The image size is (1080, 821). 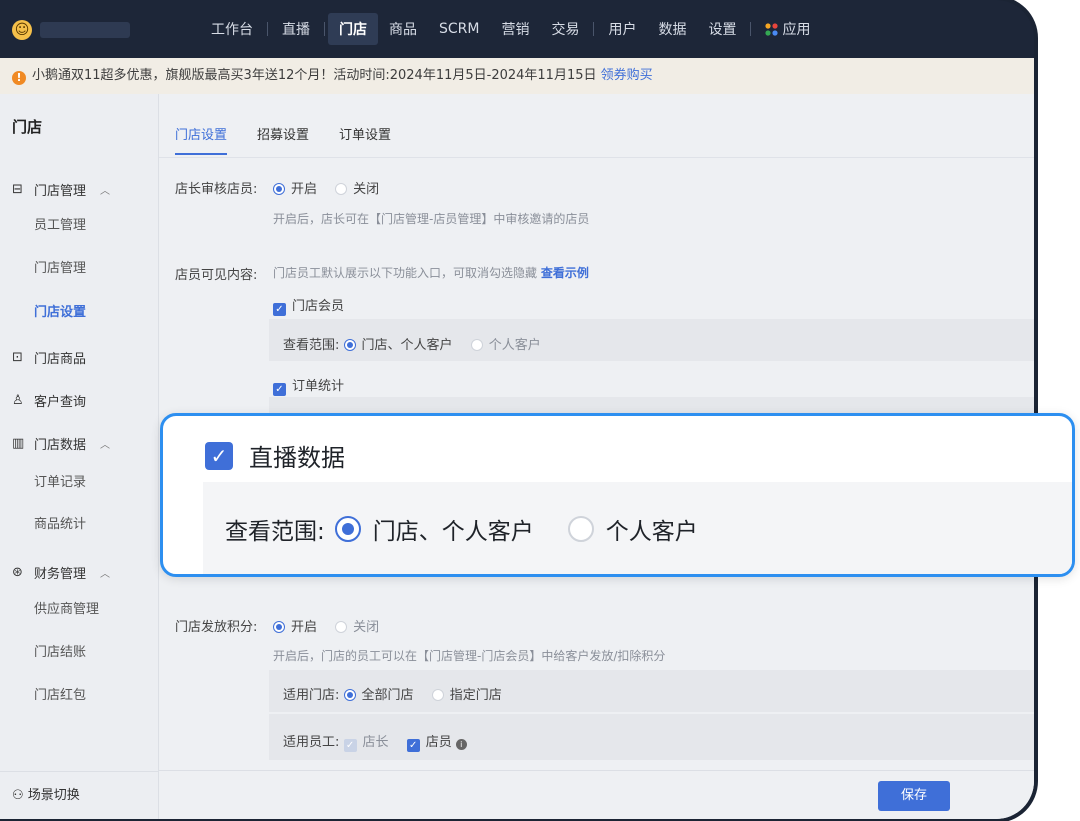 What do you see at coordinates (18, 400) in the screenshot?
I see `user-search-icon: ♙` at bounding box center [18, 400].